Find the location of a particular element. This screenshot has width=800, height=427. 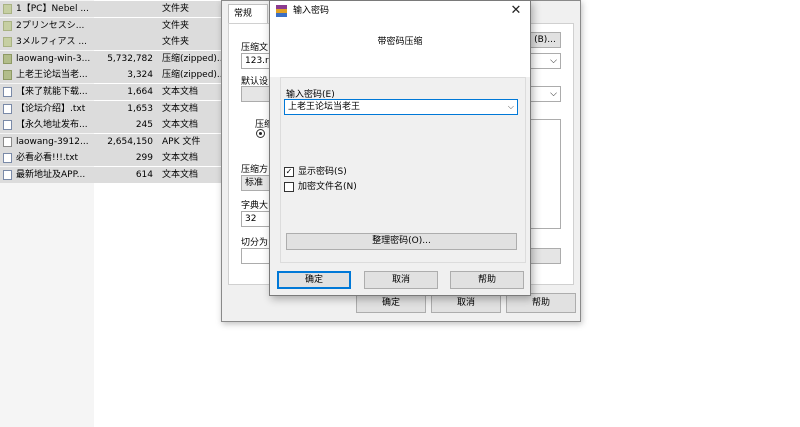

checkbox-checked-icon: ✓ is located at coordinates (289, 172).